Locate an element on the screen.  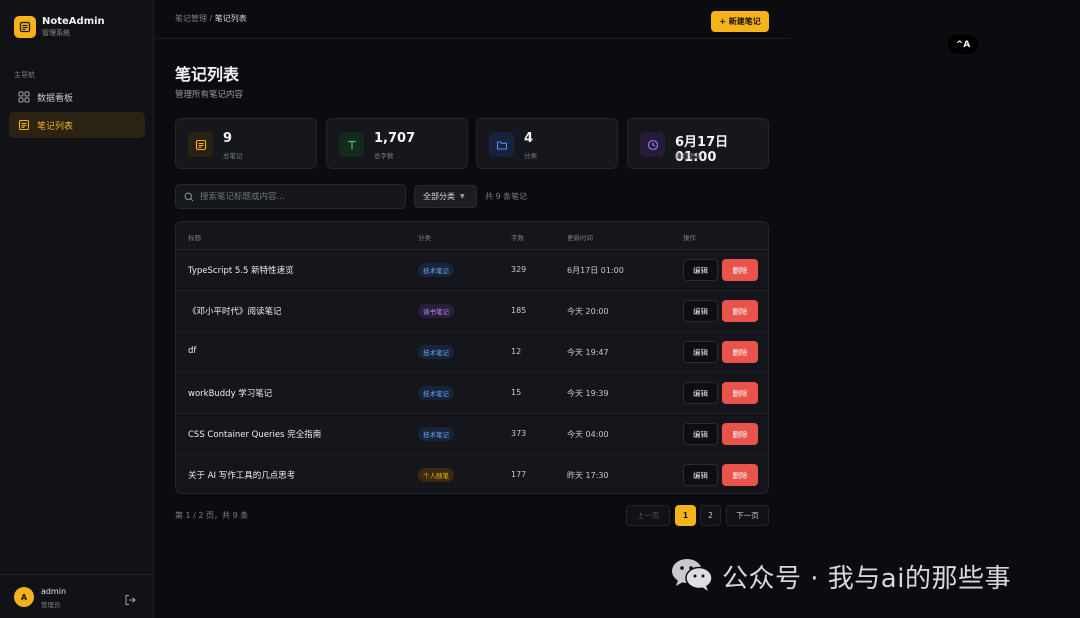
brand-logo-icon is located at coordinates (25, 26).